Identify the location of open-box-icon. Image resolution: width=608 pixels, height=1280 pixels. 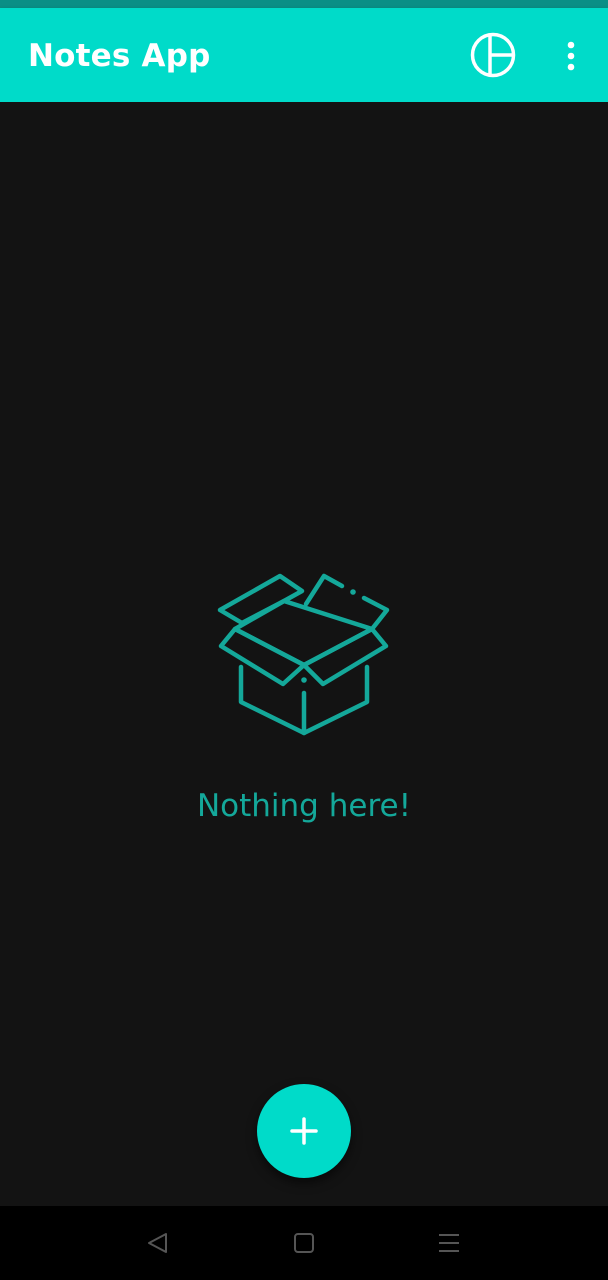
(303, 654).